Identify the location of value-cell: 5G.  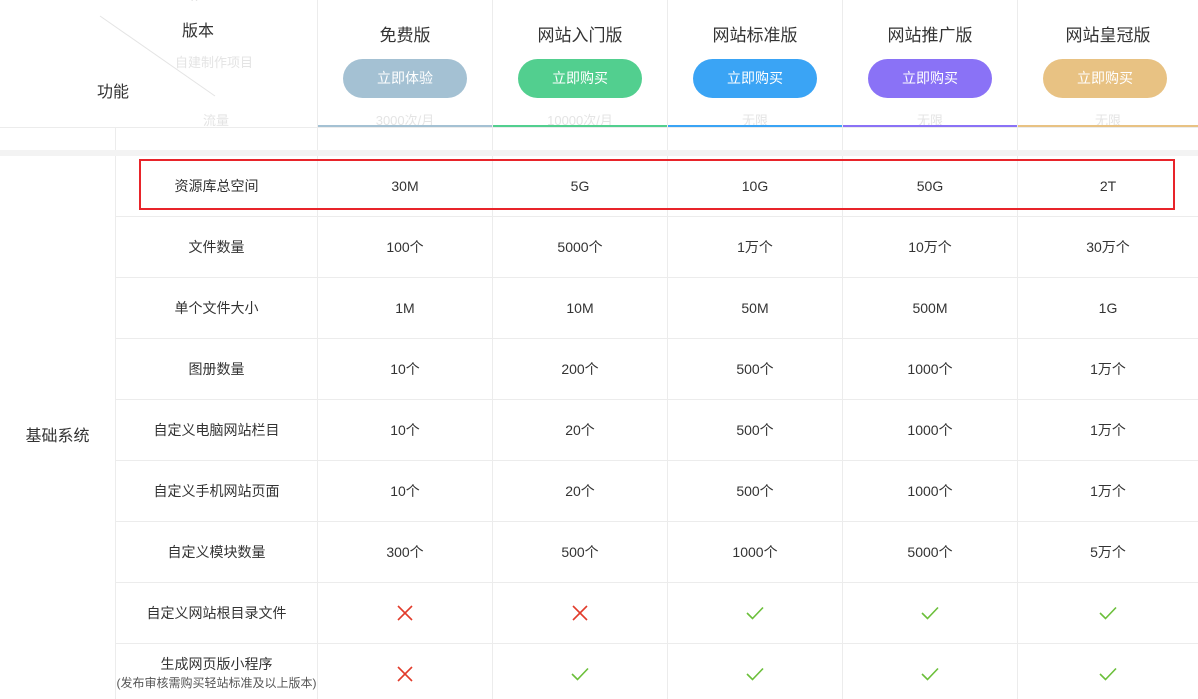
(580, 186).